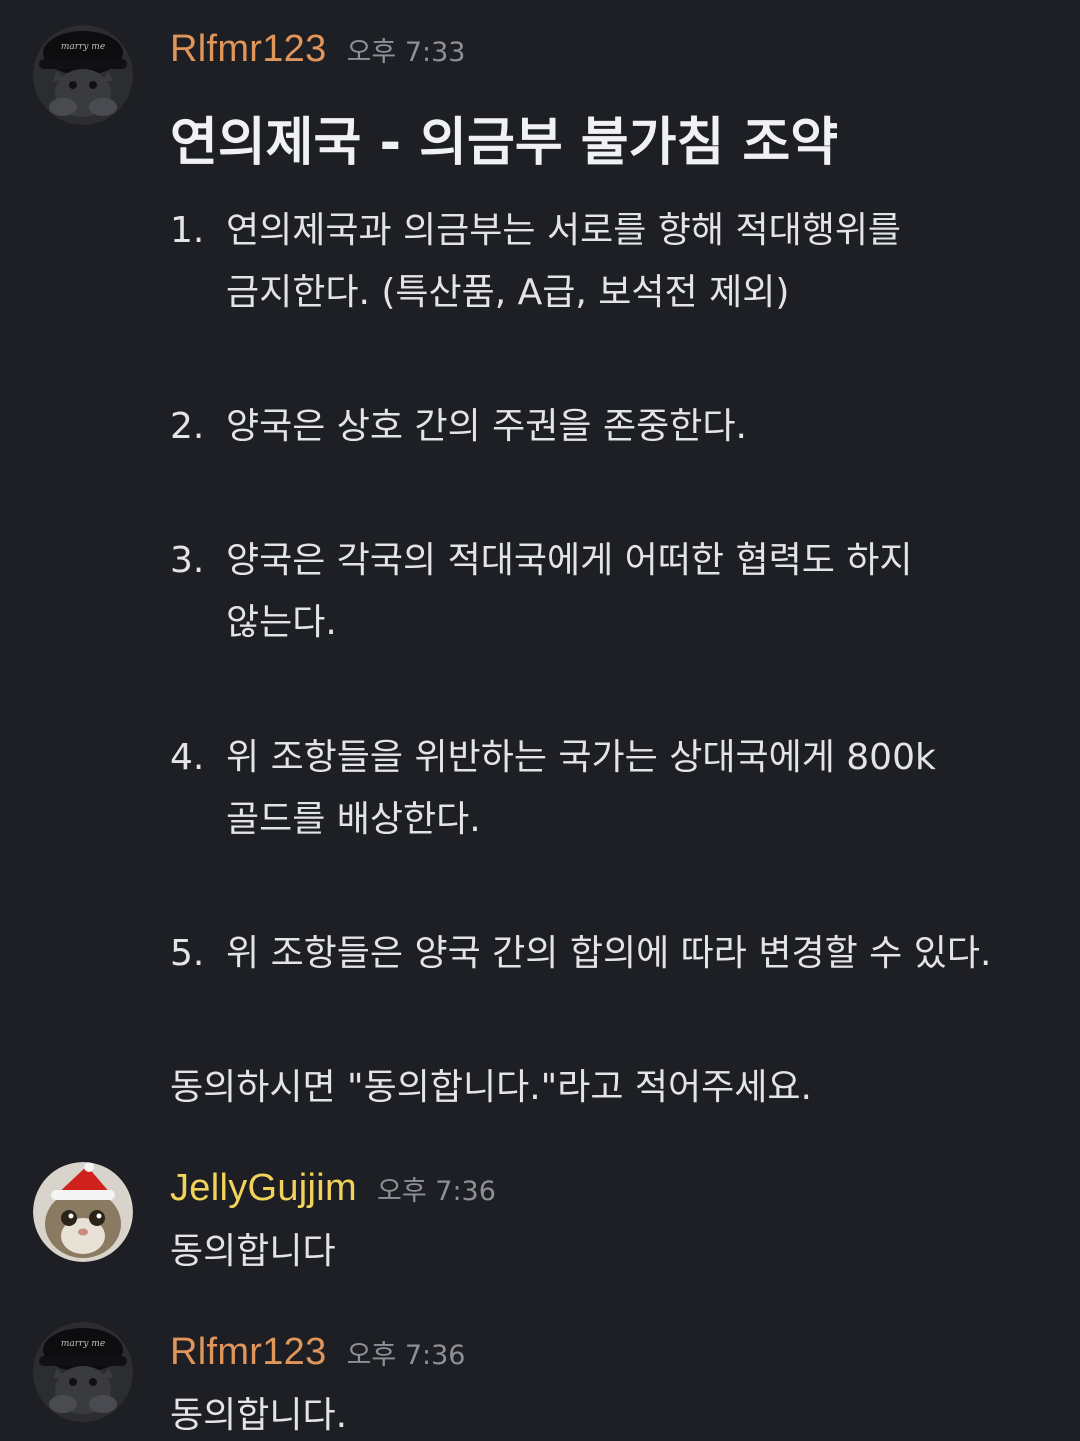 This screenshot has width=1080, height=1441. Describe the element at coordinates (187, 757) in the screenshot. I see `clause-number: 4.` at that location.